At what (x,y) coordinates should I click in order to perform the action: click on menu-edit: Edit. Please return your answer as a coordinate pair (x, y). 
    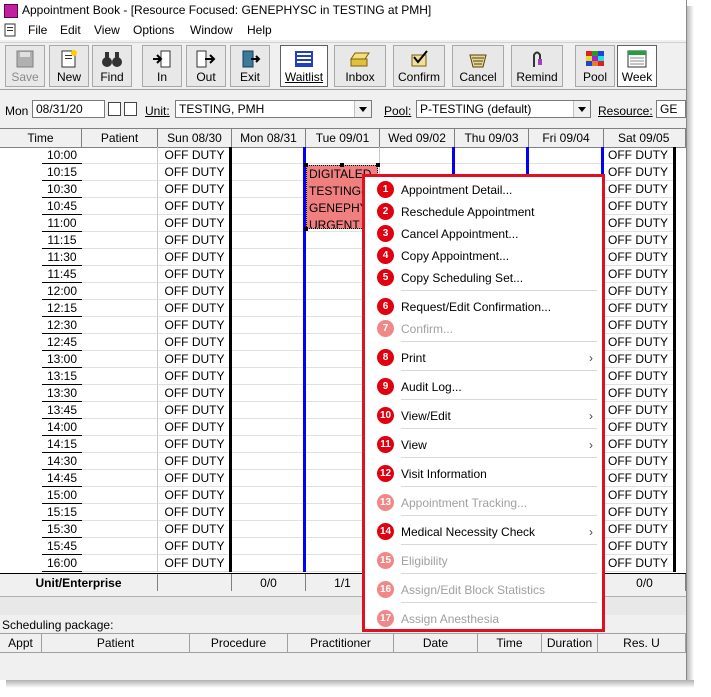
    Looking at the image, I should click on (70, 30).